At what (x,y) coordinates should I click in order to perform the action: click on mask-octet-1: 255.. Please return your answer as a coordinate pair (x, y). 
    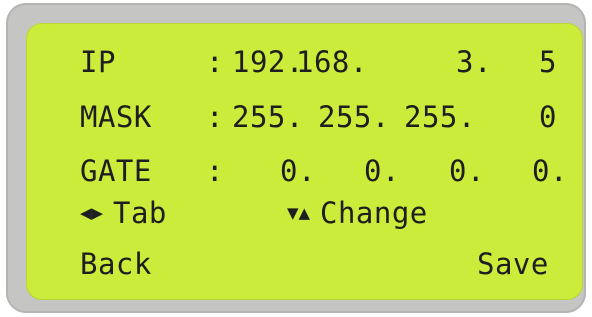
    Looking at the image, I should click on (268, 117).